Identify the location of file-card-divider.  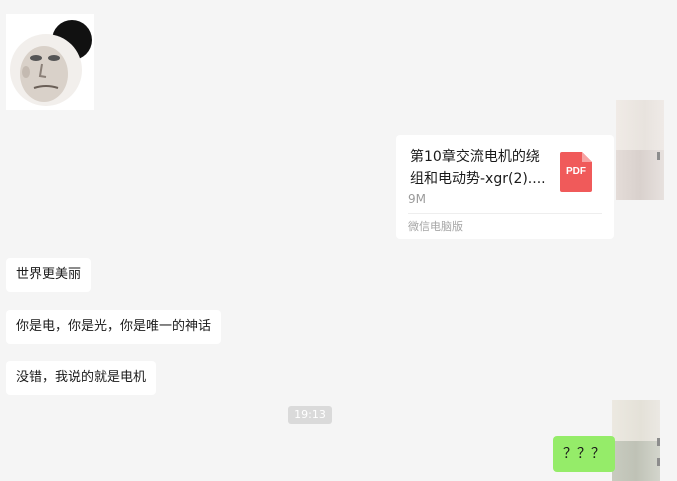
(505, 213).